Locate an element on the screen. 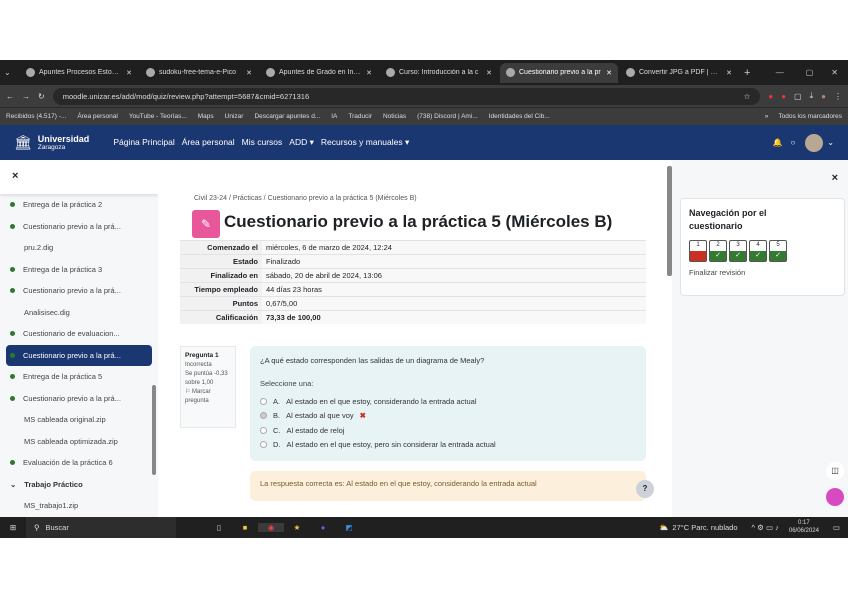 The image size is (848, 599). nav-link: ADD ▾ is located at coordinates (301, 142).